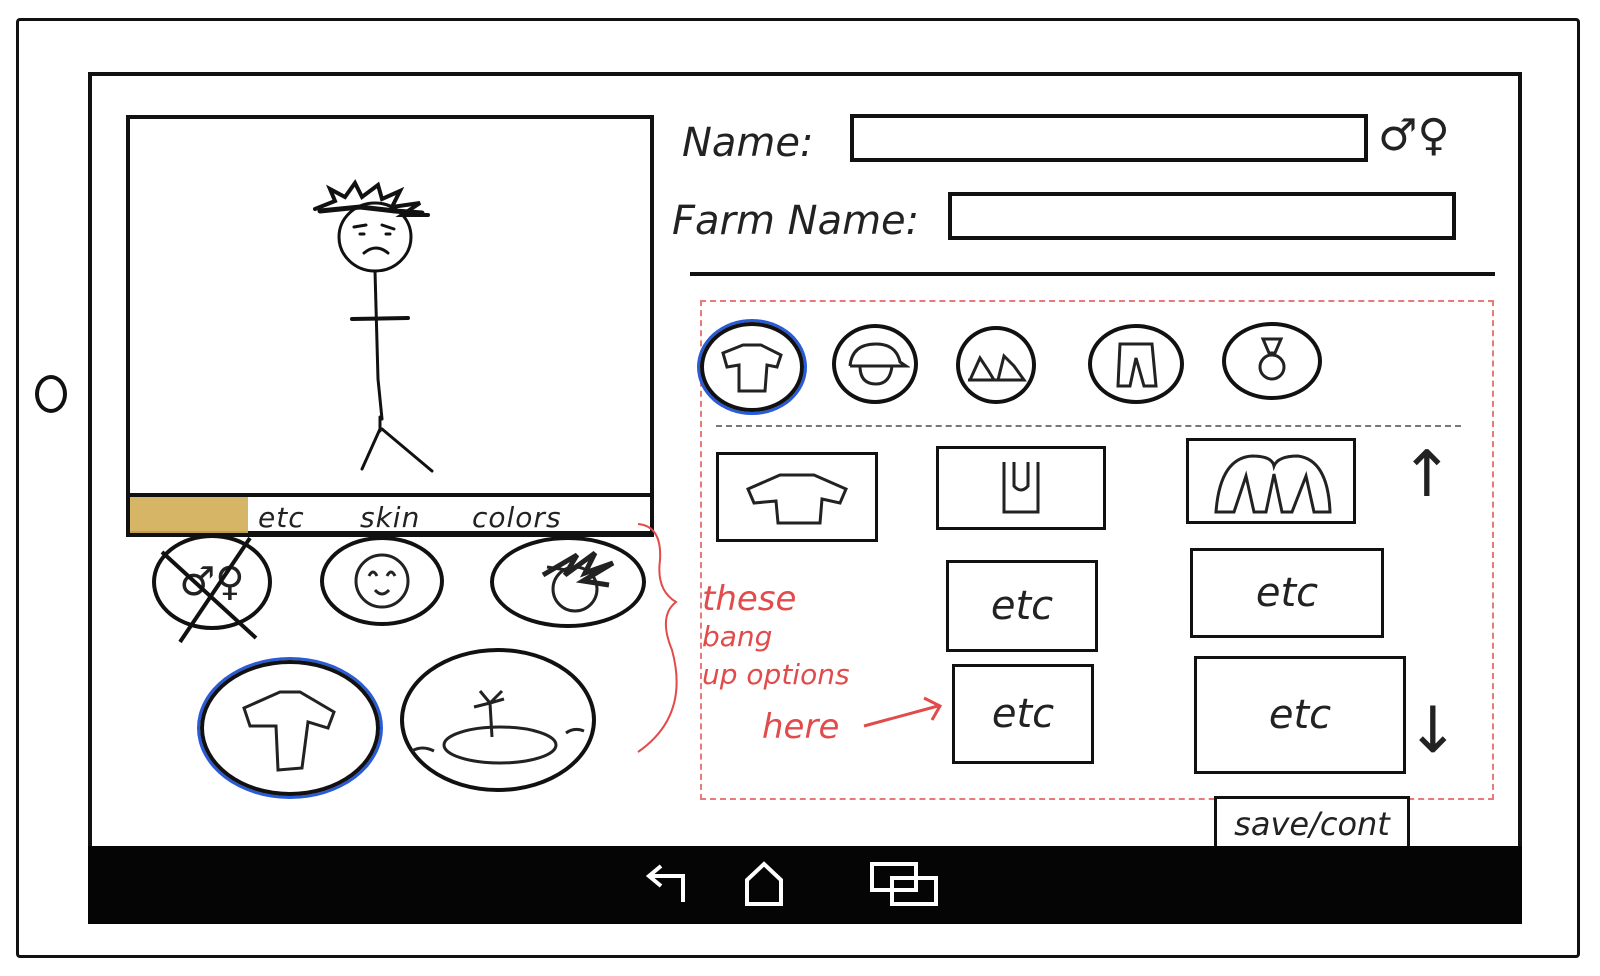 This screenshot has height=976, width=1600. I want to click on annotation-line: these, so click(749, 599).